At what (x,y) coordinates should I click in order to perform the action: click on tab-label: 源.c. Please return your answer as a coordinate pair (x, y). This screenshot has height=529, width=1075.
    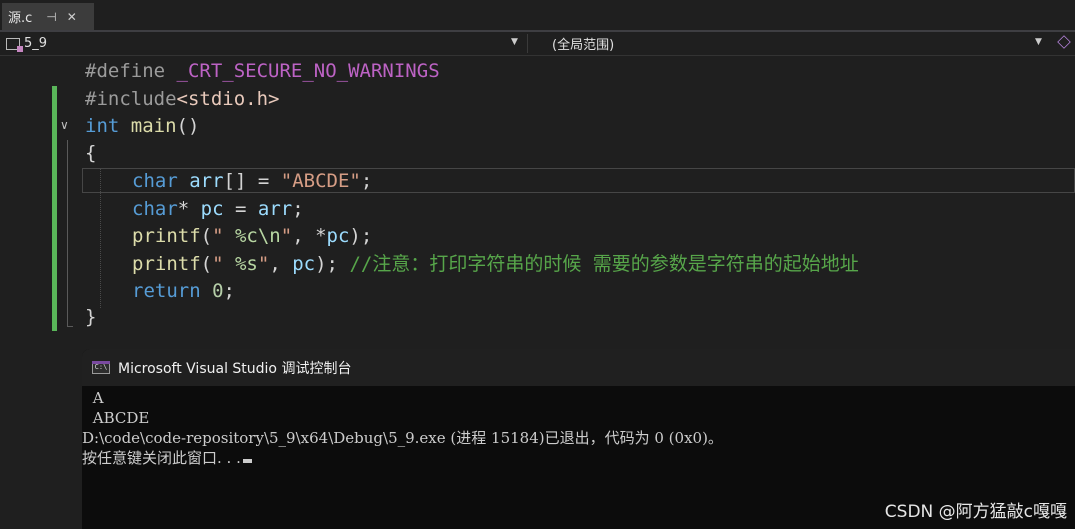
    Looking at the image, I should click on (20, 18).